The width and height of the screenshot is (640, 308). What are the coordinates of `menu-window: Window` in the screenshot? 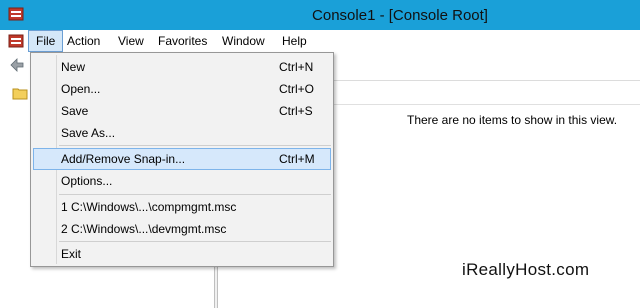 It's located at (243, 41).